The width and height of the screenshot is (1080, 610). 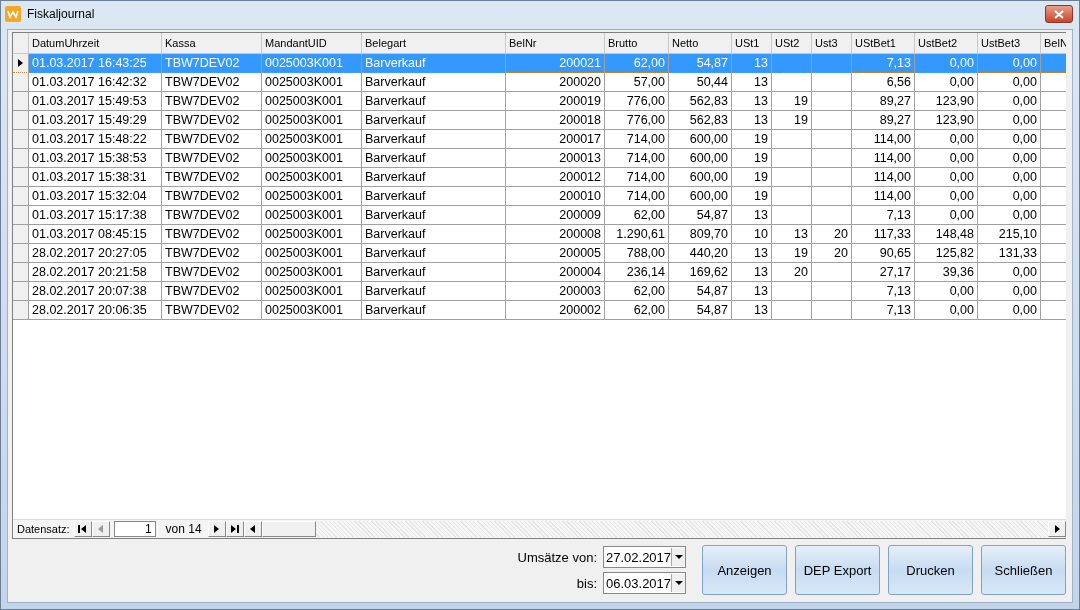 I want to click on table-cell: 200009, so click(x=555, y=215).